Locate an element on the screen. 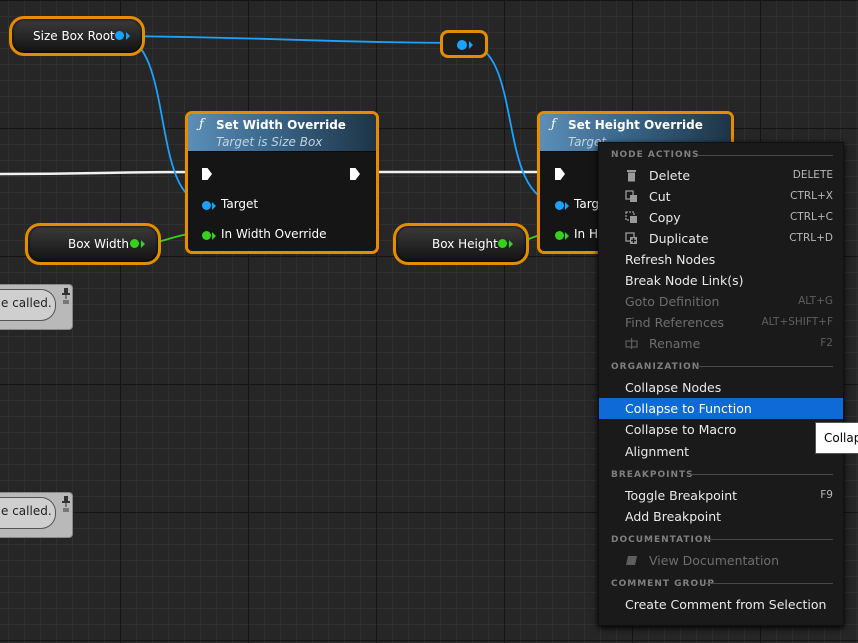 The width and height of the screenshot is (858, 643). menu-item-label: Add Breakpoint is located at coordinates (673, 516).